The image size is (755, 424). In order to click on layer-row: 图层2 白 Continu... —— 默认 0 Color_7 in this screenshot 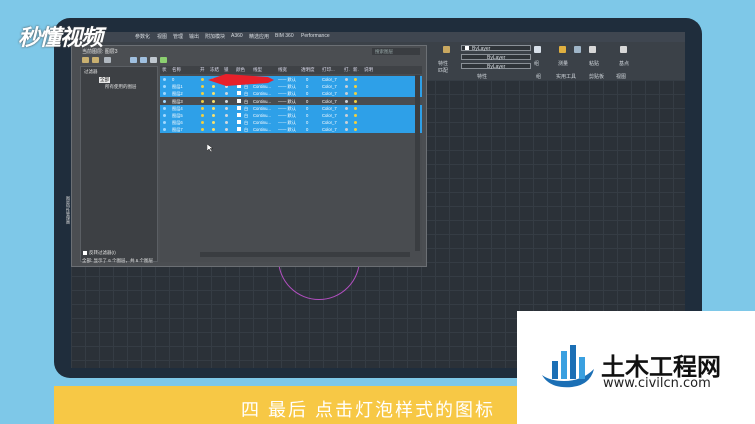, I will do `click(291, 94)`.